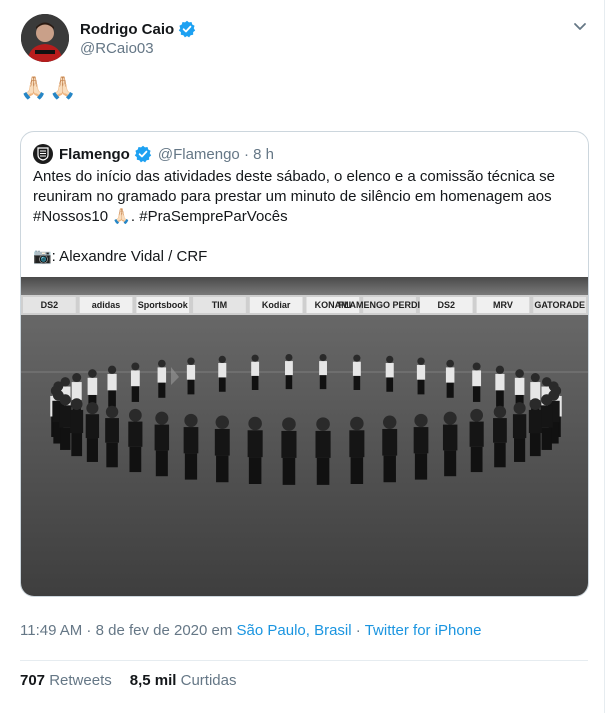 This screenshot has width=608, height=713. What do you see at coordinates (45, 38) in the screenshot?
I see `author-avatar` at bounding box center [45, 38].